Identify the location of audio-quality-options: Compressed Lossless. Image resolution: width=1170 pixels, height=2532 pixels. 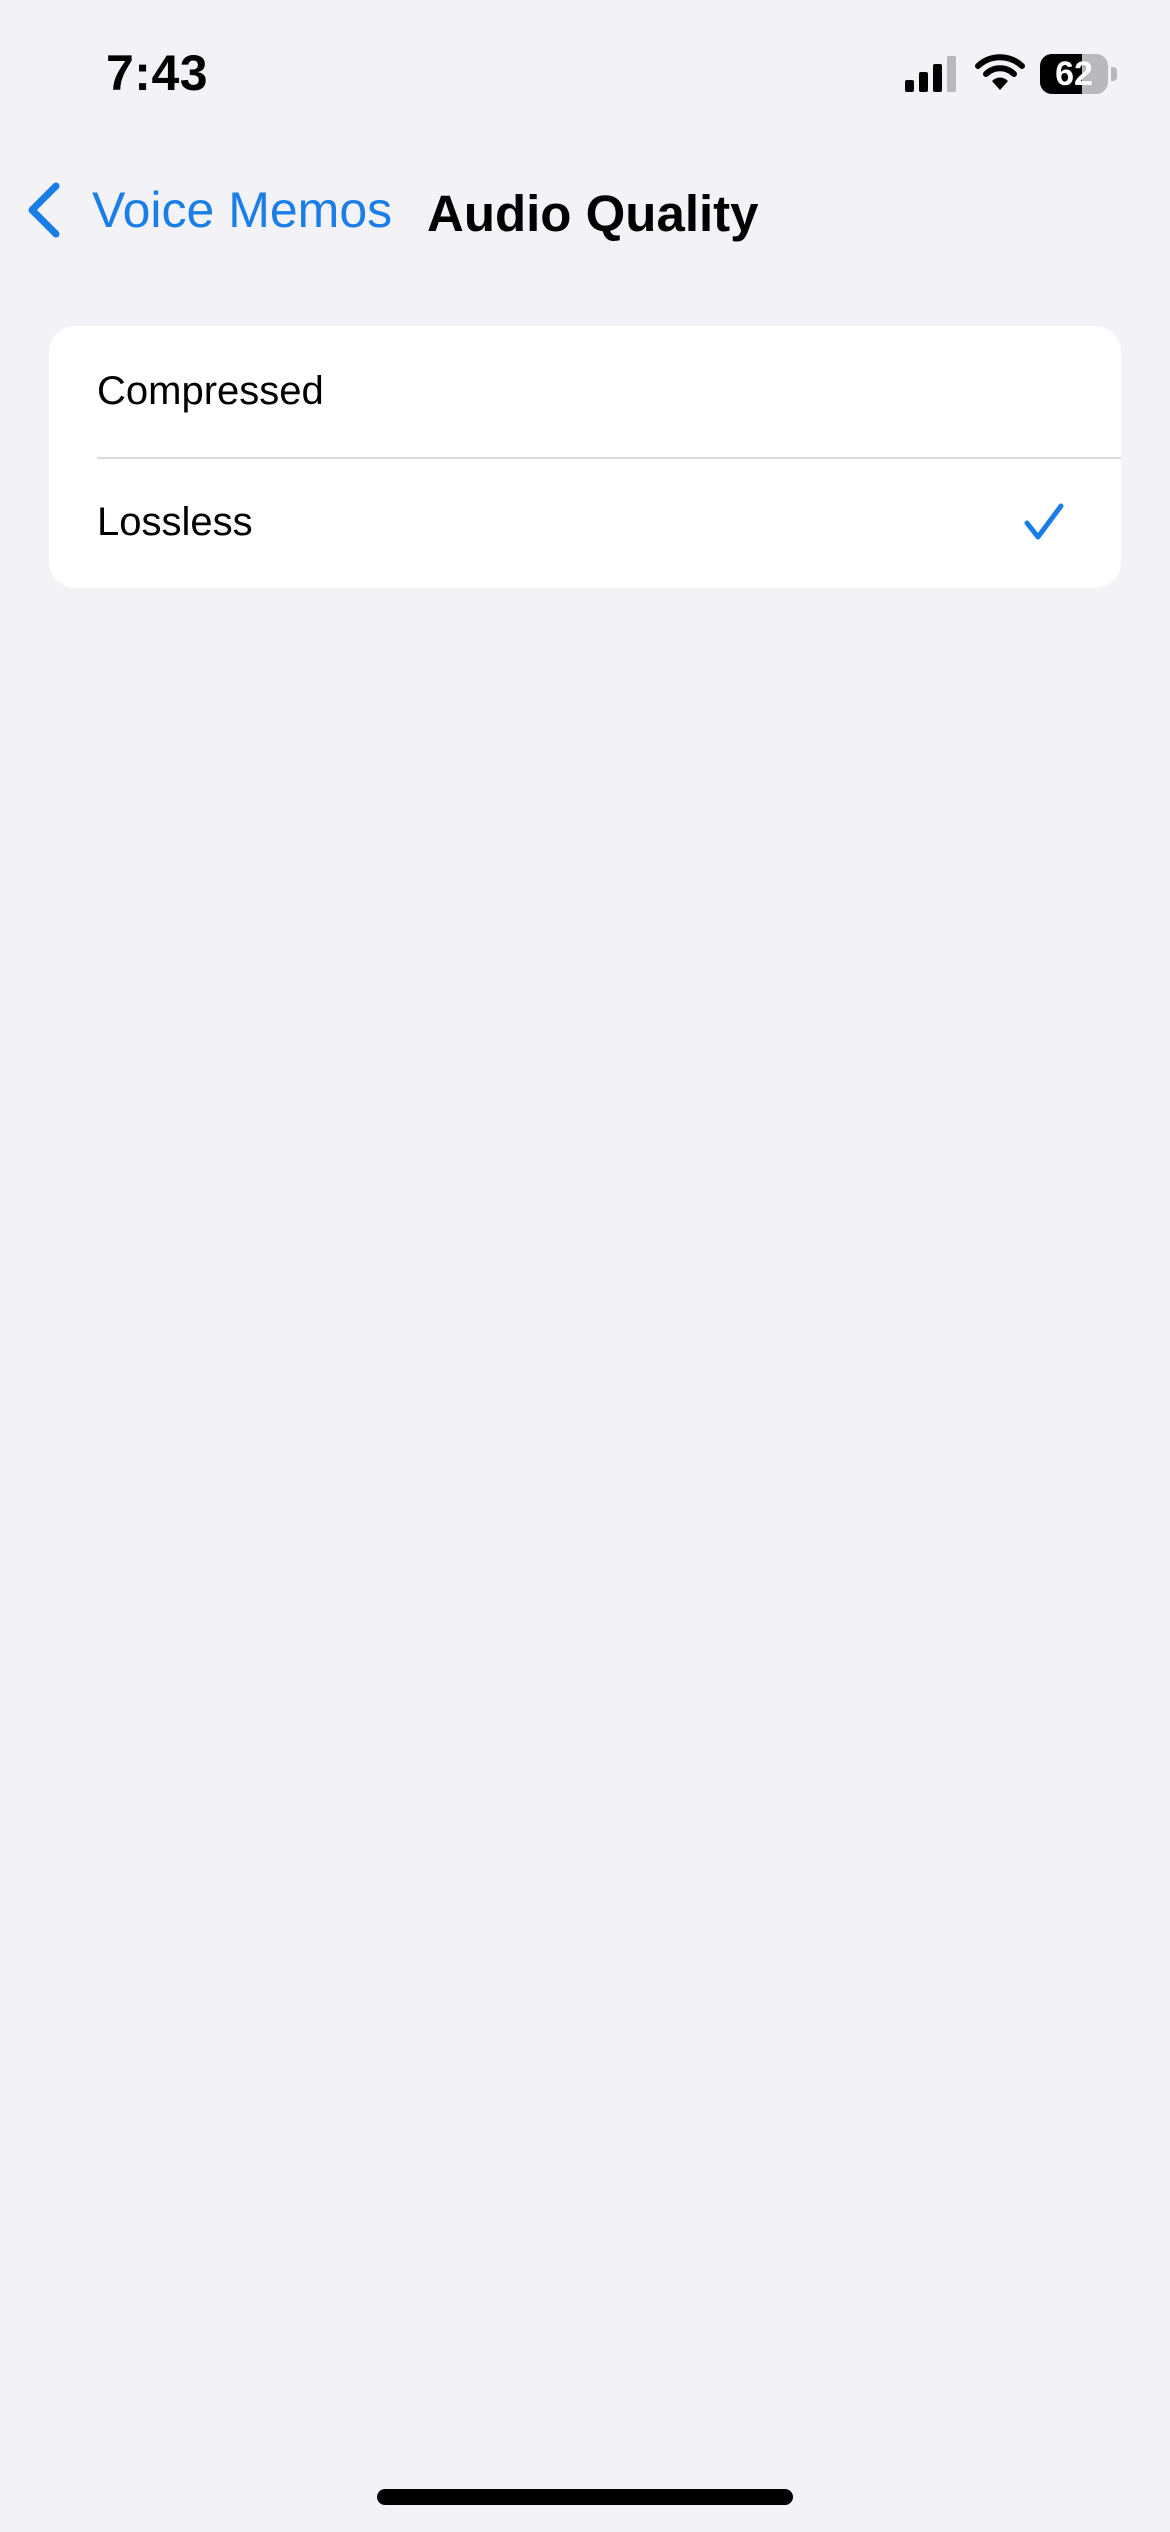
(585, 457).